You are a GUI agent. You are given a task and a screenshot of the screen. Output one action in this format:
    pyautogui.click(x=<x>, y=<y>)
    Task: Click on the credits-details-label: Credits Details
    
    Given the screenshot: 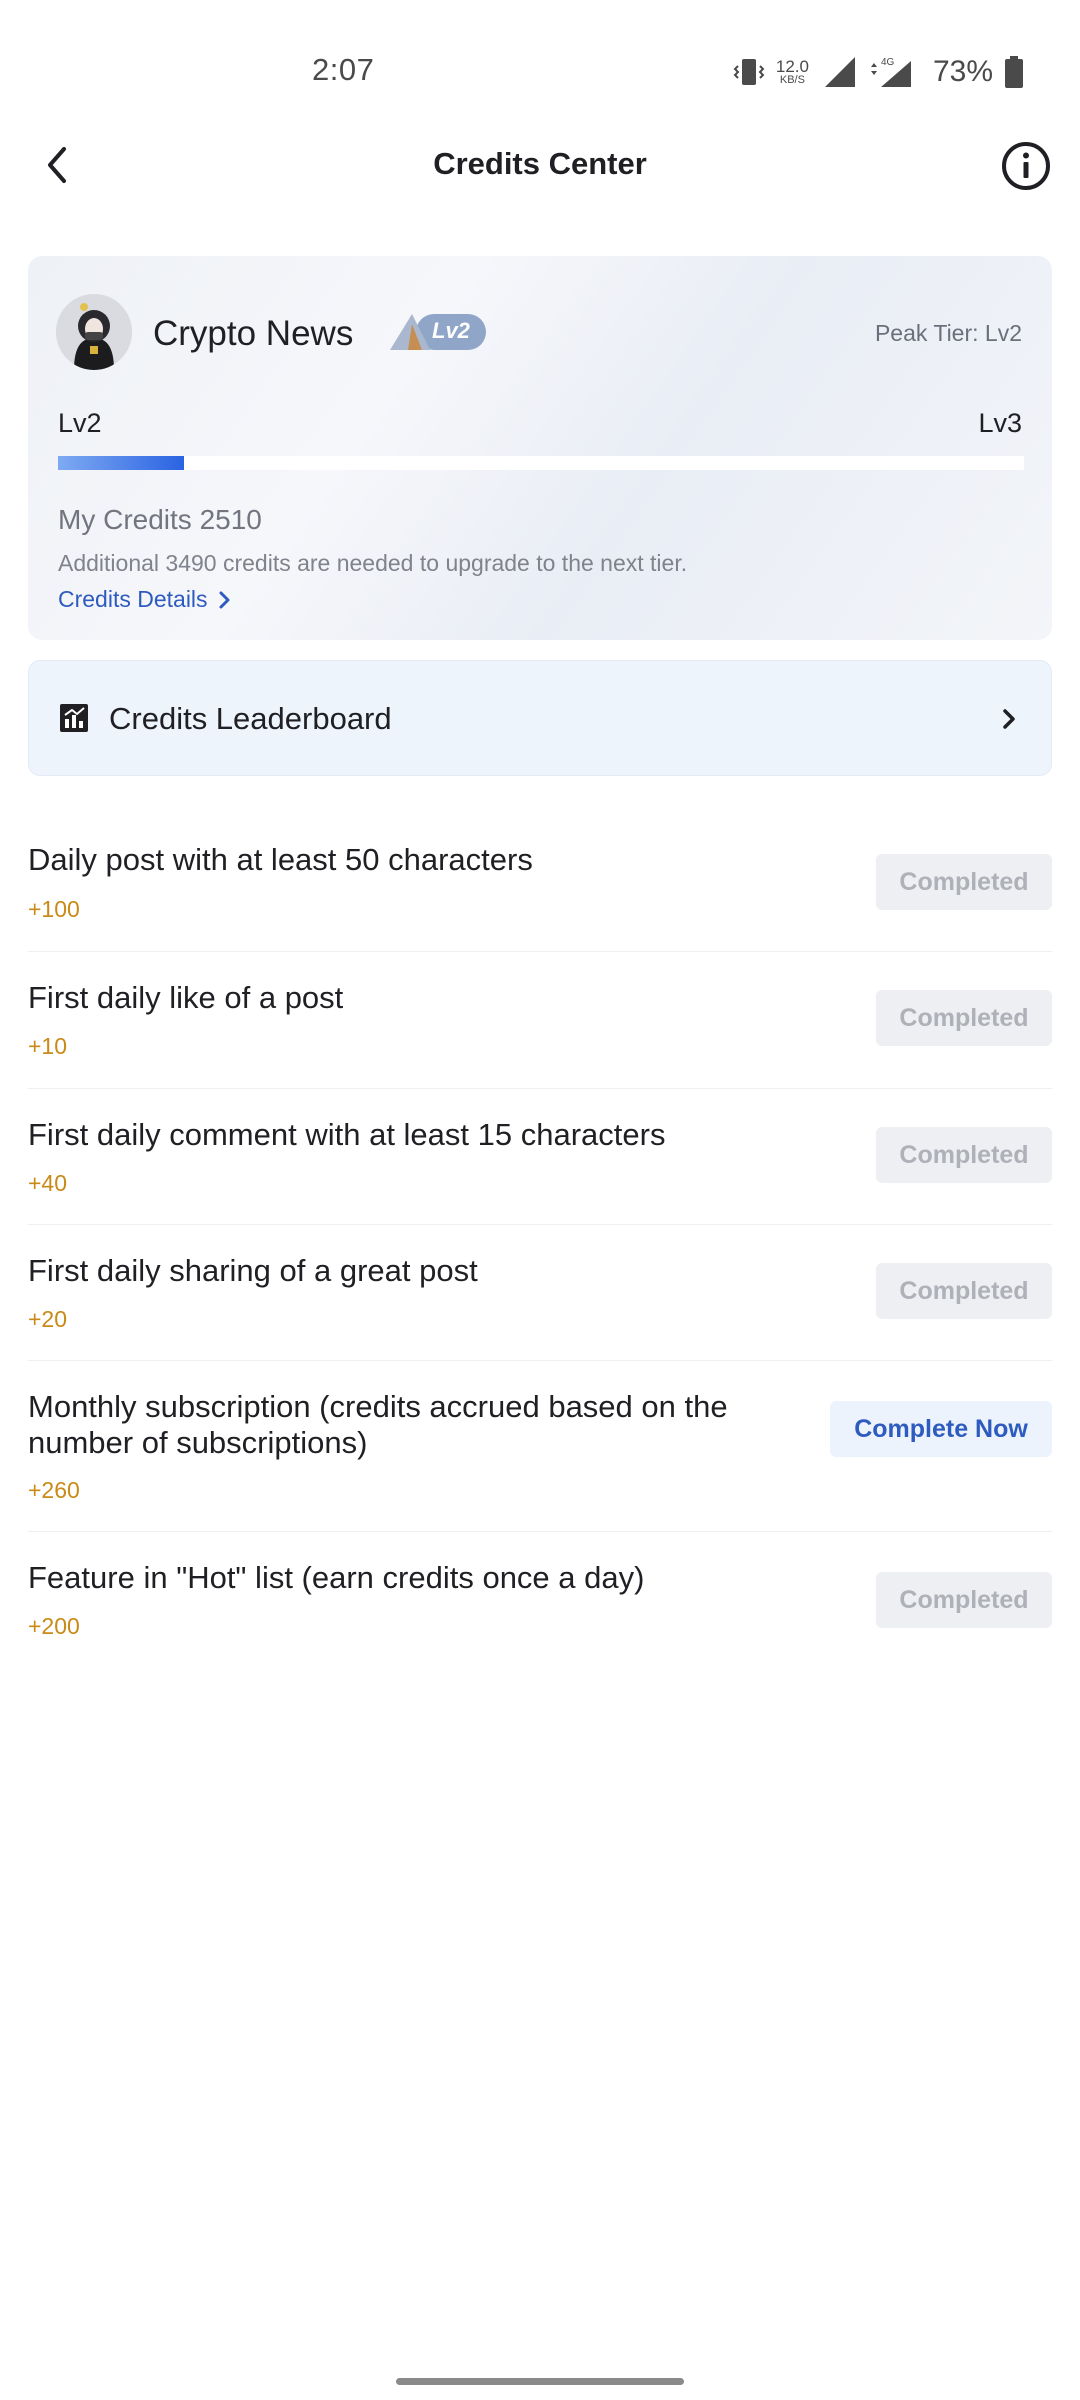 What is the action you would take?
    pyautogui.click(x=133, y=599)
    